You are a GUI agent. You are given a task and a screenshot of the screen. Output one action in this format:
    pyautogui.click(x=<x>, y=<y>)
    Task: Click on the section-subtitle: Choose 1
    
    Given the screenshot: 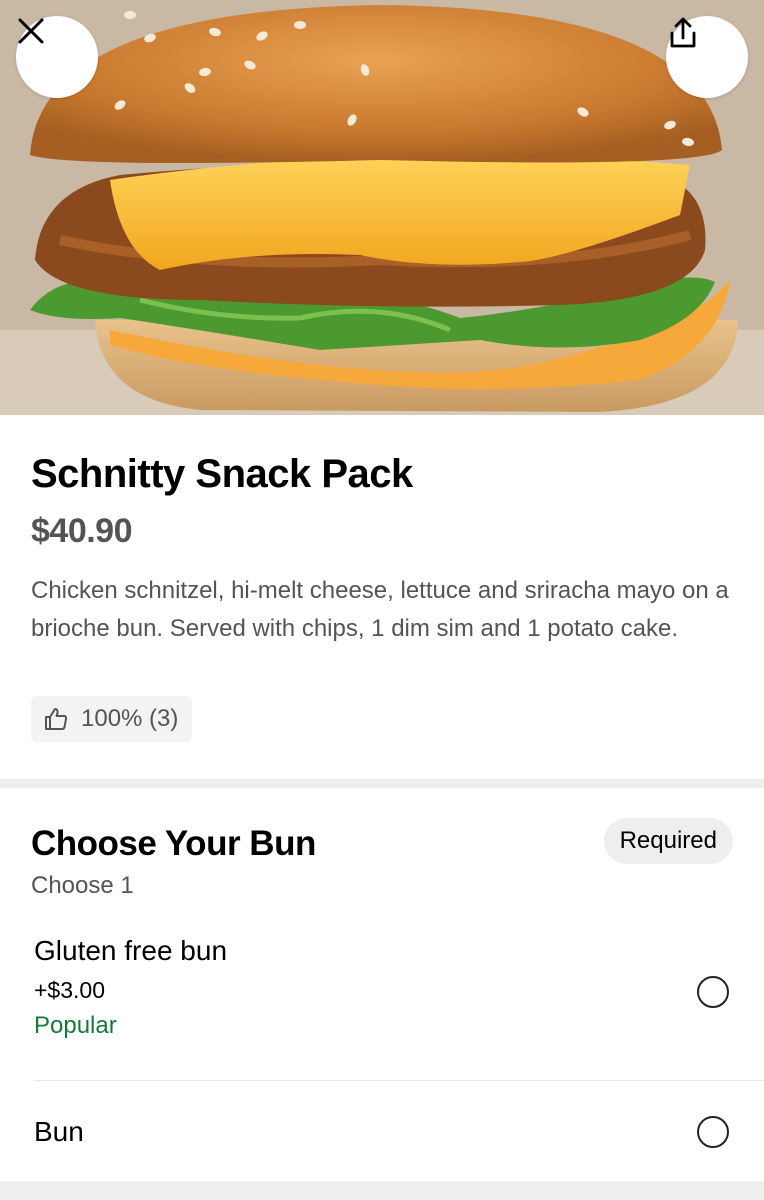 What is the action you would take?
    pyautogui.click(x=82, y=885)
    